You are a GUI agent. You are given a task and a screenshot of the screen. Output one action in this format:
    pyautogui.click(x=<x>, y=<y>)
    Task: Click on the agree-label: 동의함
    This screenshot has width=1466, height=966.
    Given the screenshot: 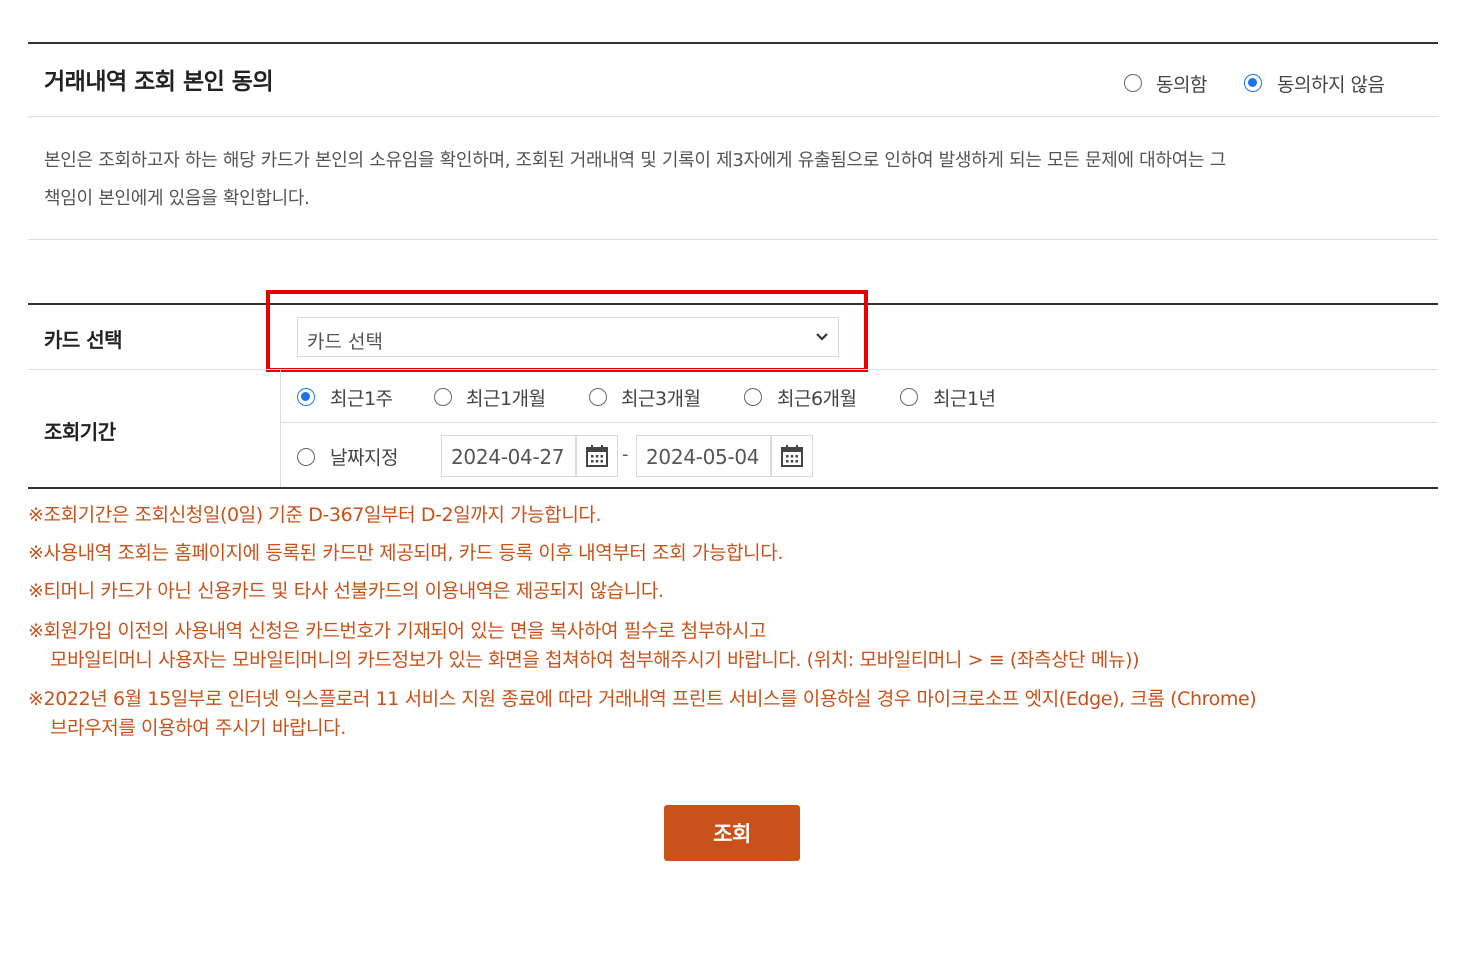 What is the action you would take?
    pyautogui.click(x=1181, y=83)
    